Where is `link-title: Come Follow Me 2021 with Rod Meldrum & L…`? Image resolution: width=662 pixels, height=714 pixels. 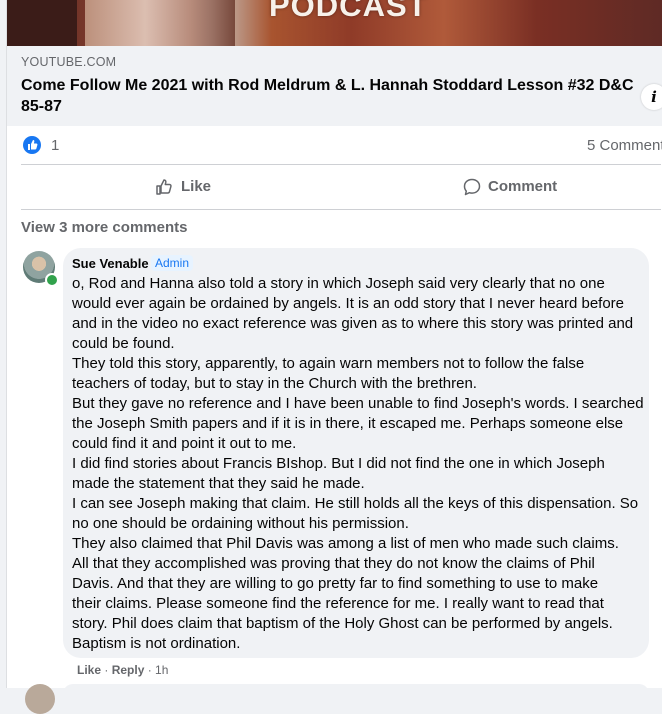 link-title: Come Follow Me 2021 with Rod Meldrum & L… is located at coordinates (336, 96).